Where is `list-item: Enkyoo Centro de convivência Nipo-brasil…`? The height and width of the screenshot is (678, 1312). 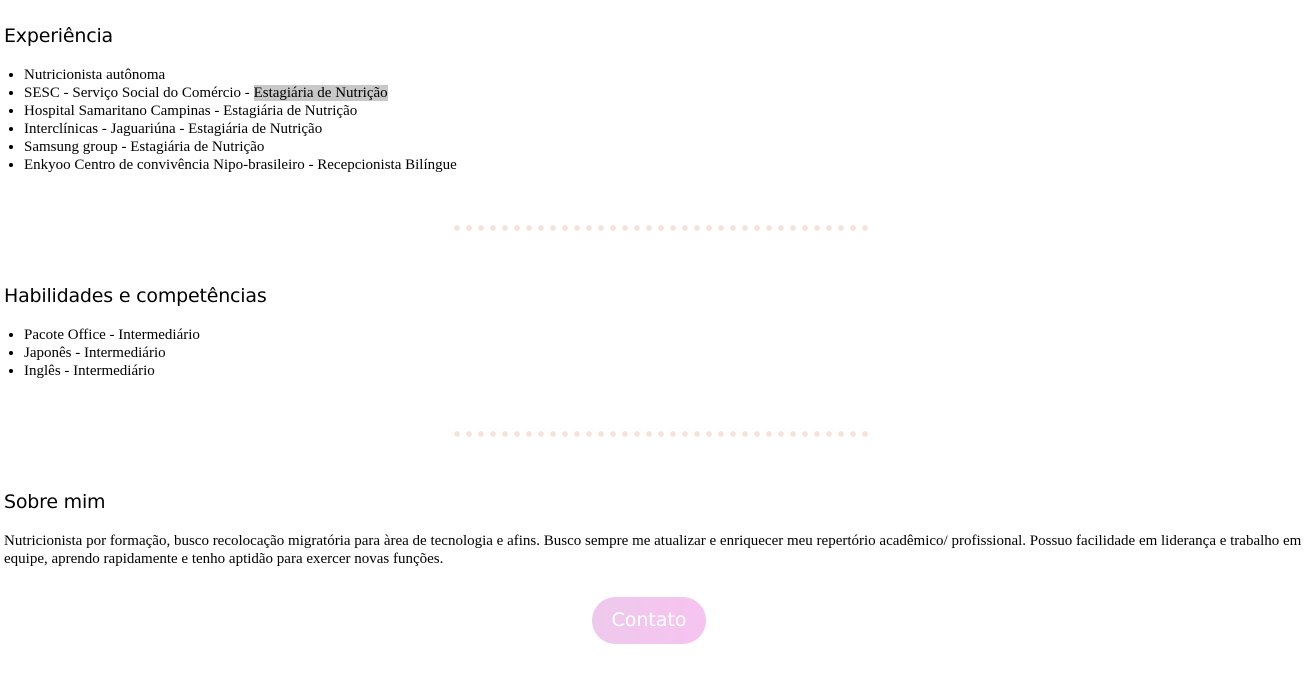 list-item: Enkyoo Centro de convivência Nipo-brasil… is located at coordinates (666, 165).